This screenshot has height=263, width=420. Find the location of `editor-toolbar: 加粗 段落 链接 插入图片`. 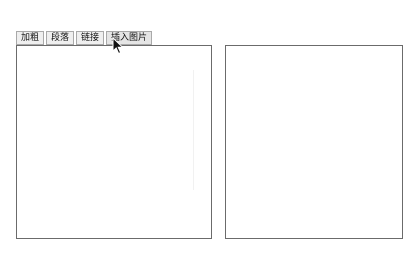

editor-toolbar: 加粗 段落 链接 插入图片 is located at coordinates (85, 38).